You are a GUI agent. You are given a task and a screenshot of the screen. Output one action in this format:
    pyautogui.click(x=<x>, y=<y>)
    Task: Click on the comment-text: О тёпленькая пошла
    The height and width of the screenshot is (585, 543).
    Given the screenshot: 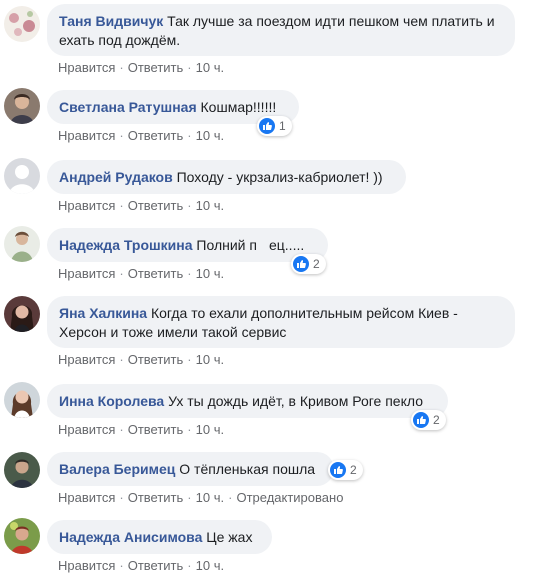 What is the action you would take?
    pyautogui.click(x=247, y=469)
    